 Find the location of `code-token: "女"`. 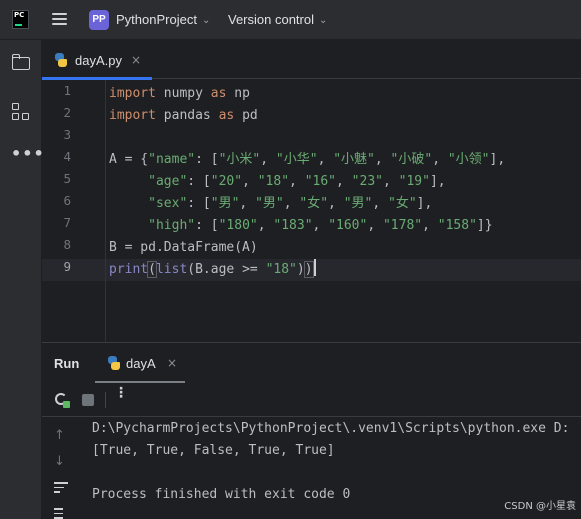

code-token: "女" is located at coordinates (314, 203).